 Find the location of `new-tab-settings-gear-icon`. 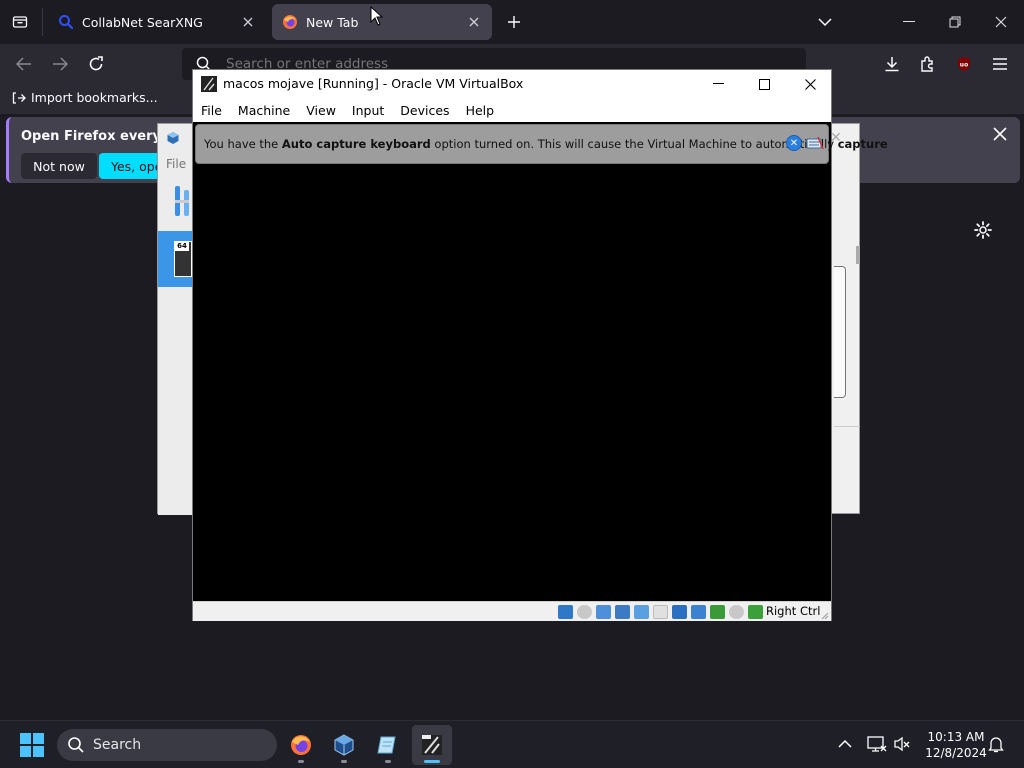

new-tab-settings-gear-icon is located at coordinates (983, 230).